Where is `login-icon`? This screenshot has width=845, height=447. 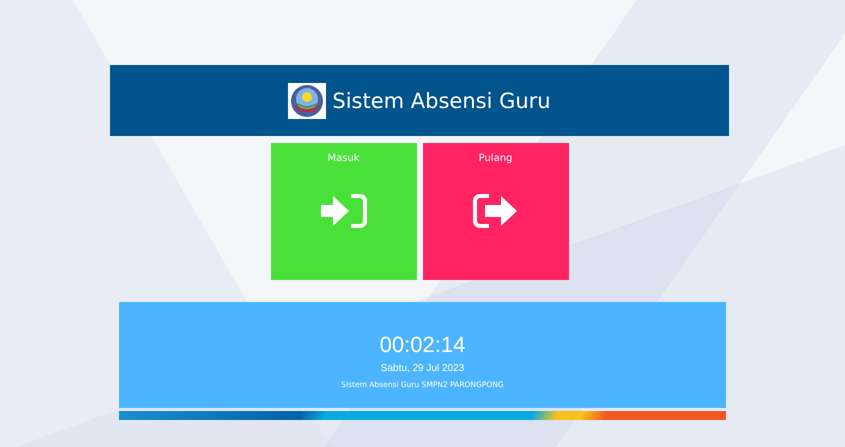
login-icon is located at coordinates (343, 211).